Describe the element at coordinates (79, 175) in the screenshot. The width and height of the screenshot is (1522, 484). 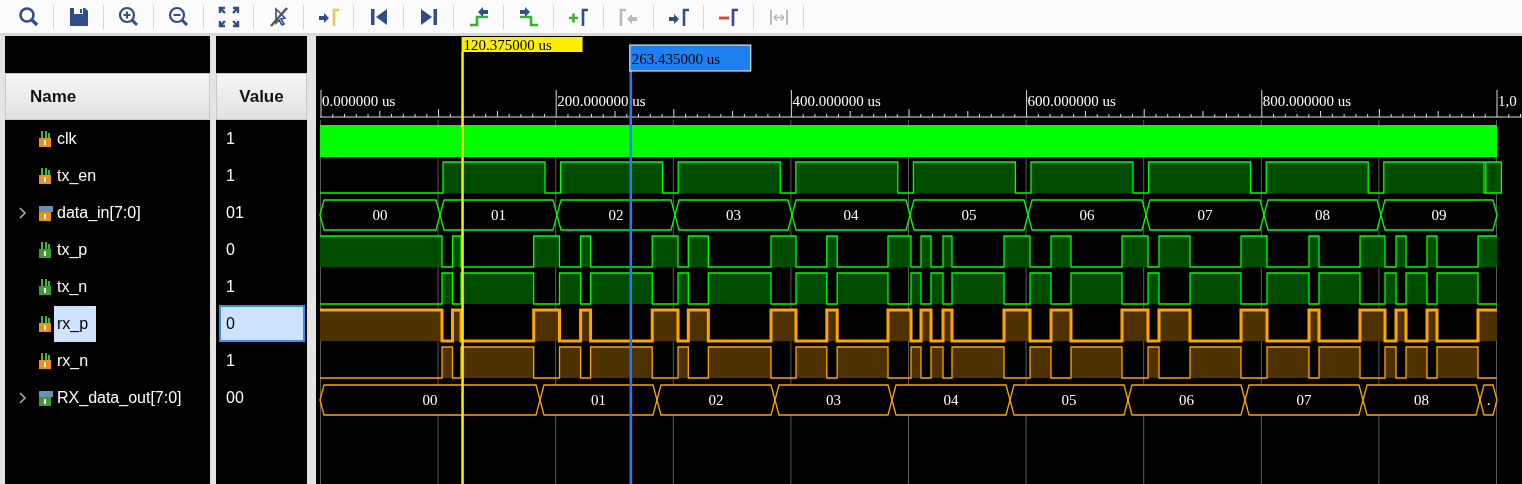
I see `signal-name: tx_en` at that location.